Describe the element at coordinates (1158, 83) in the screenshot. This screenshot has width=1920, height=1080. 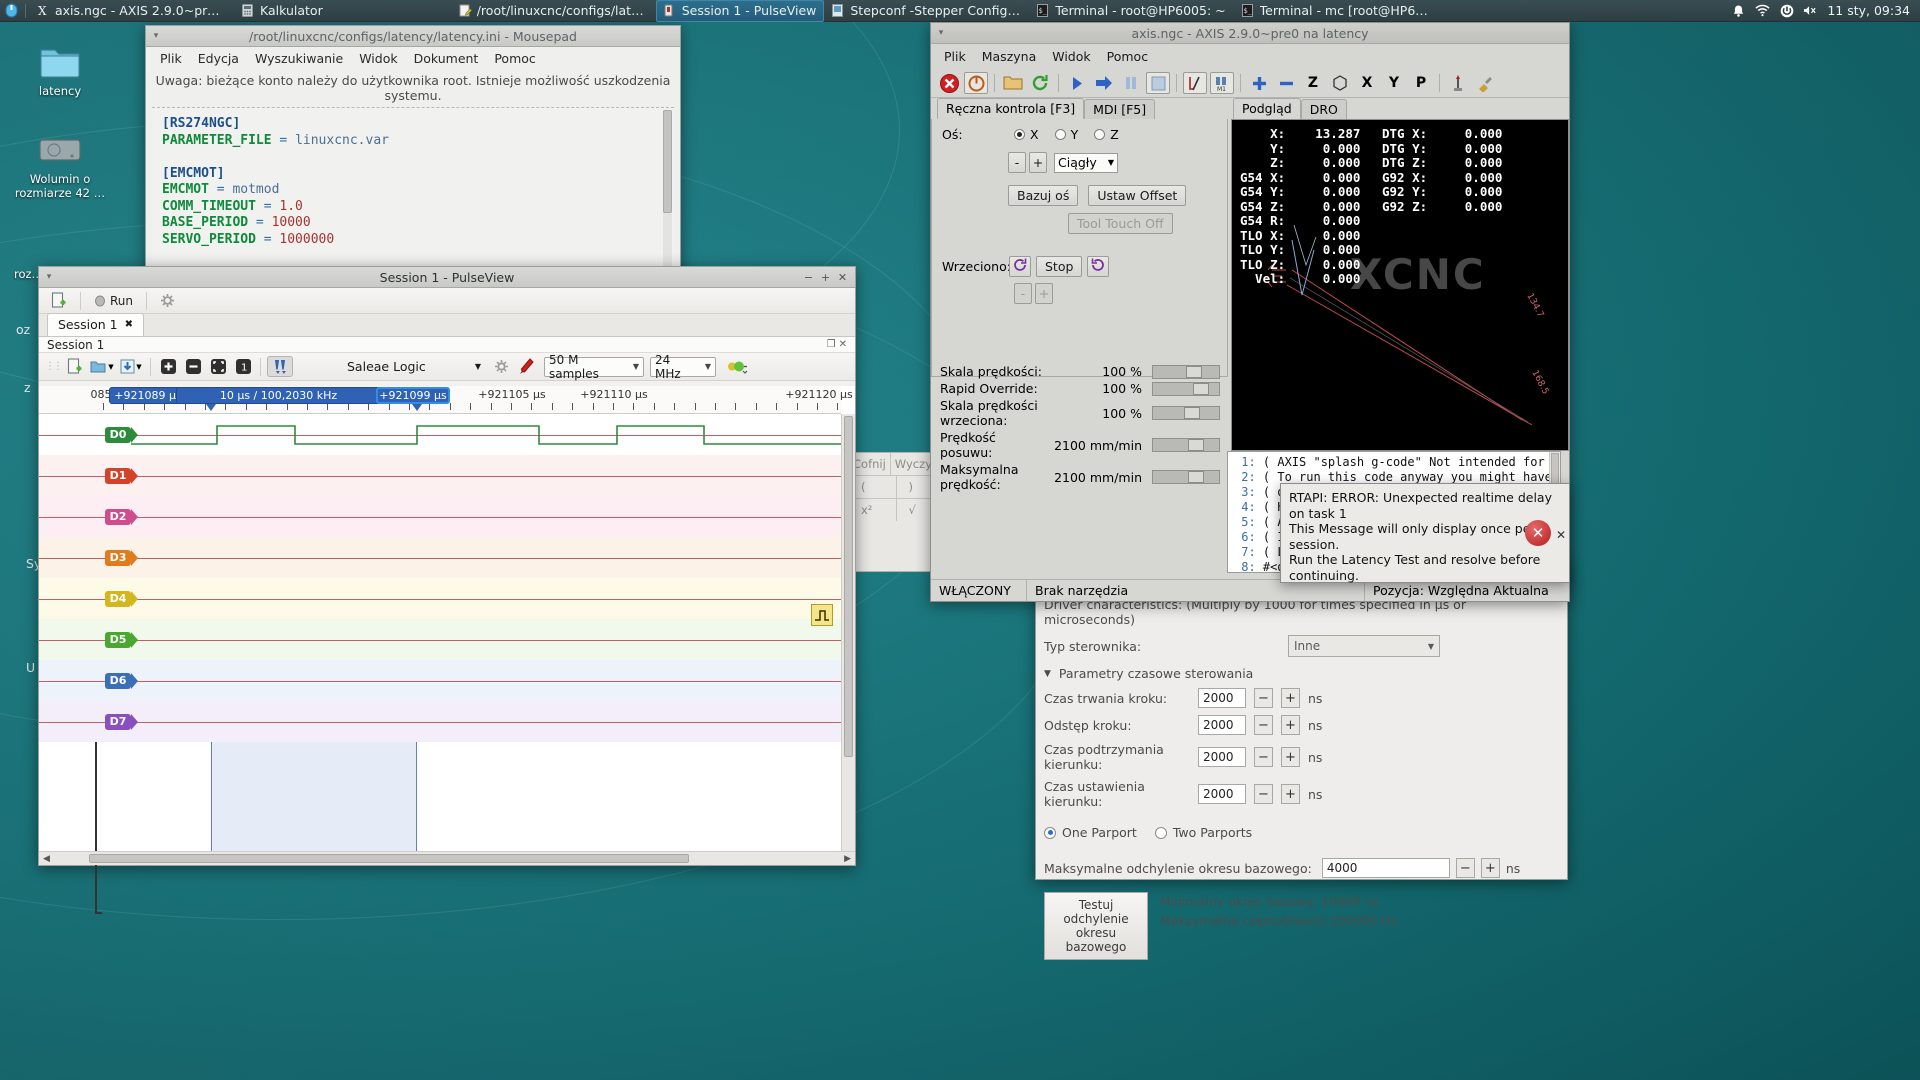
I see `stop-icon` at that location.